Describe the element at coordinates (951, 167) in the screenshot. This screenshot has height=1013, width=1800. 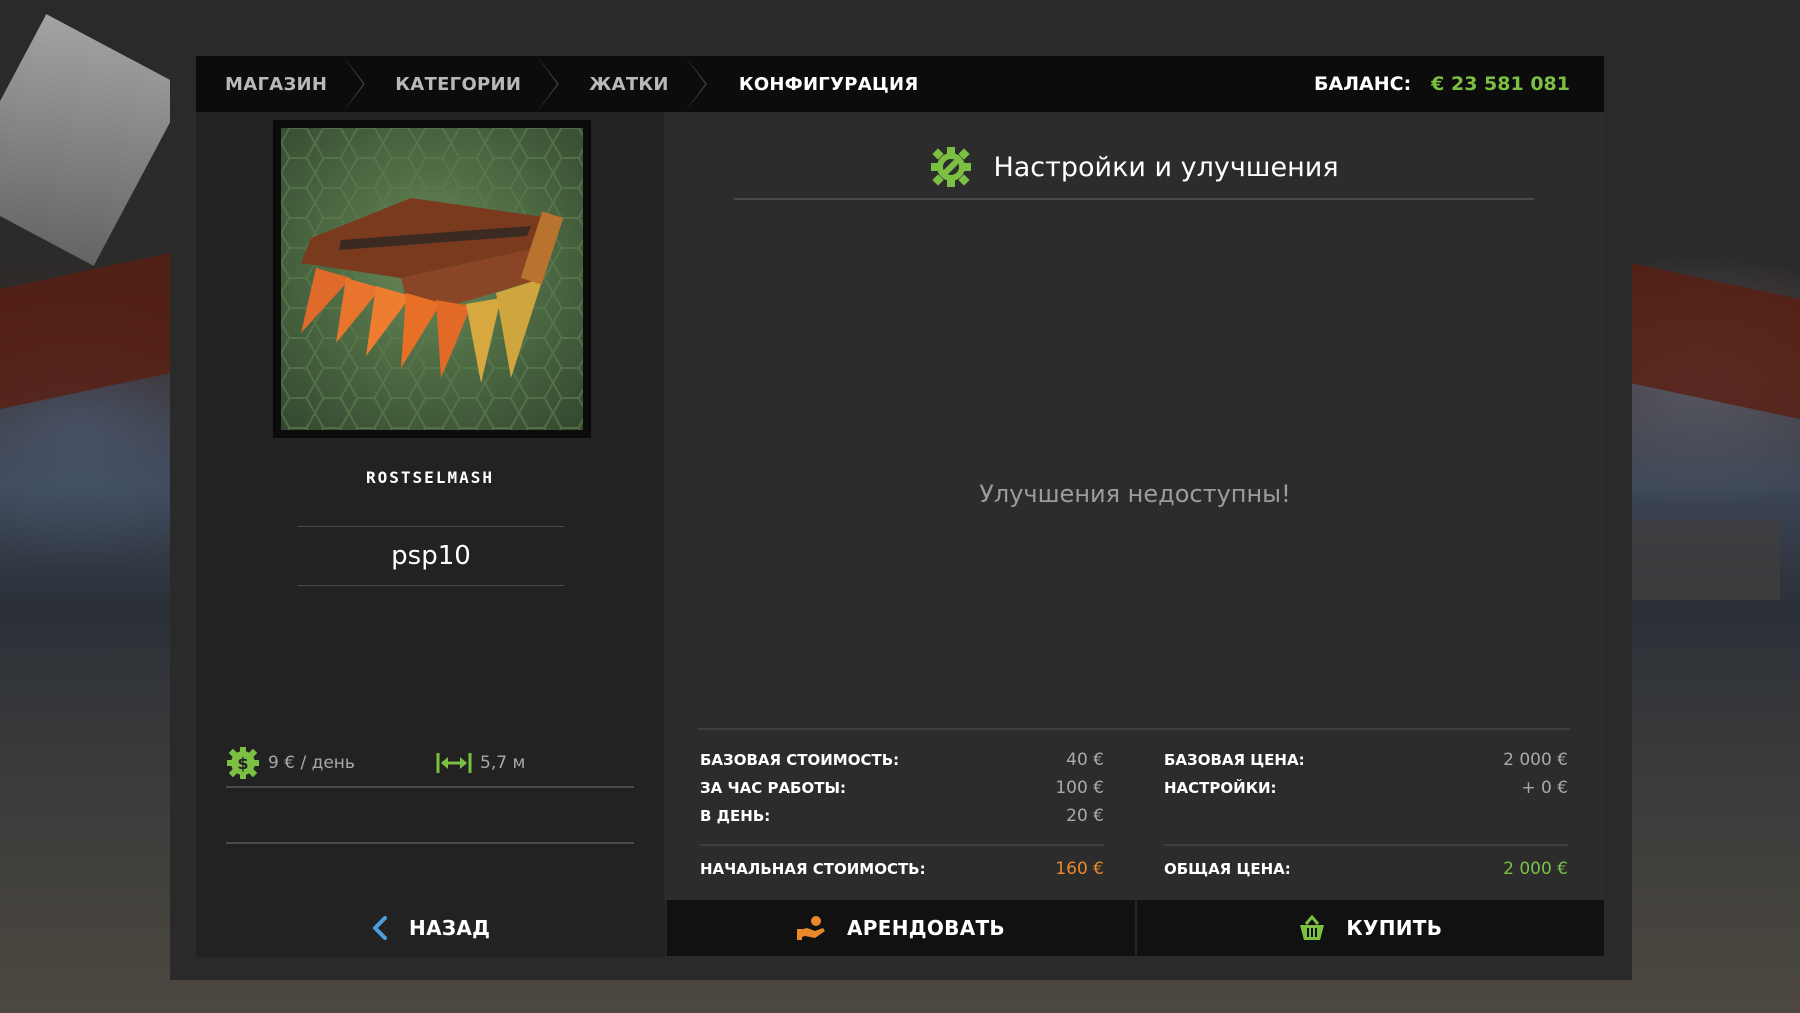
I see `wrench-gear-icon` at that location.